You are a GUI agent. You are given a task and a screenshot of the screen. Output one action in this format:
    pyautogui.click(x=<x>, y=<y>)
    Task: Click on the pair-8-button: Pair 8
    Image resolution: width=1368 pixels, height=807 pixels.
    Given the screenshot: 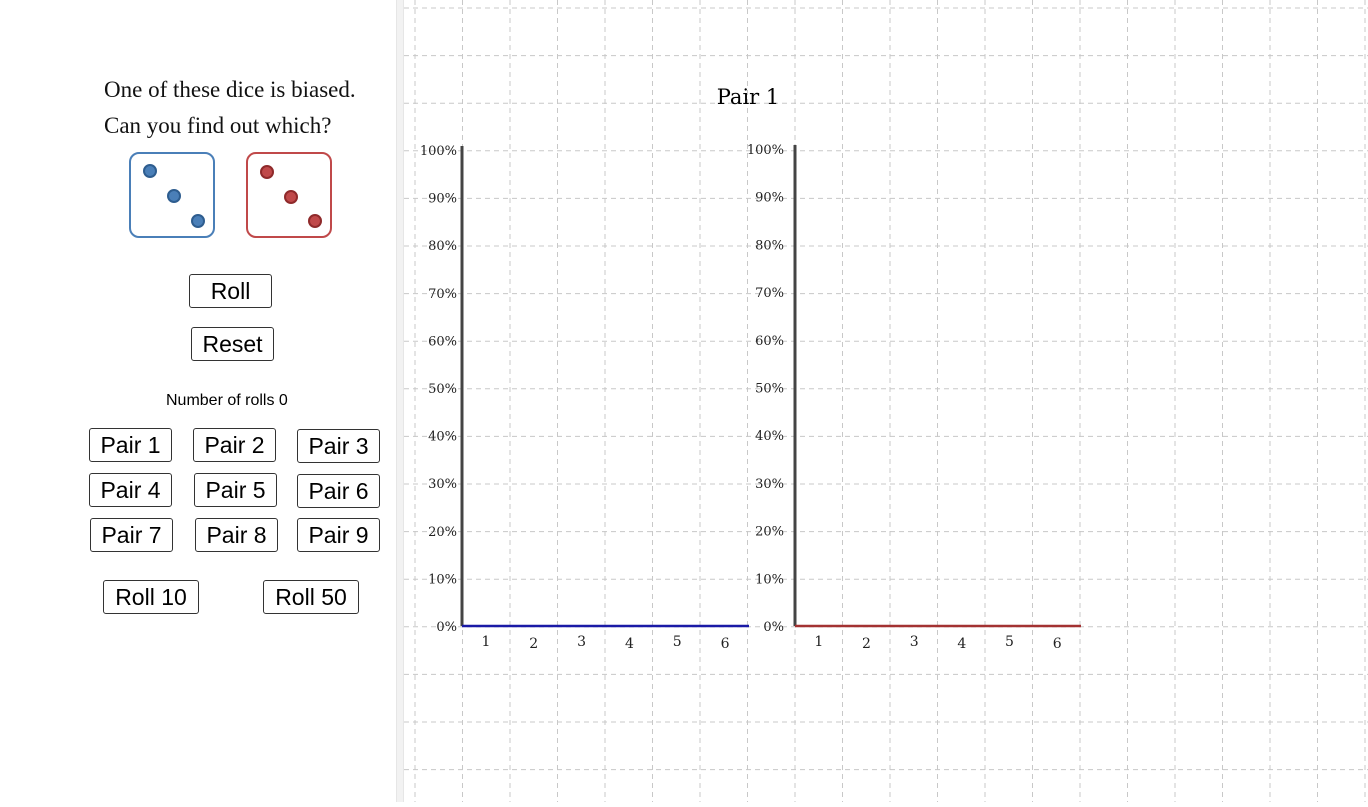 What is the action you would take?
    pyautogui.click(x=236, y=535)
    